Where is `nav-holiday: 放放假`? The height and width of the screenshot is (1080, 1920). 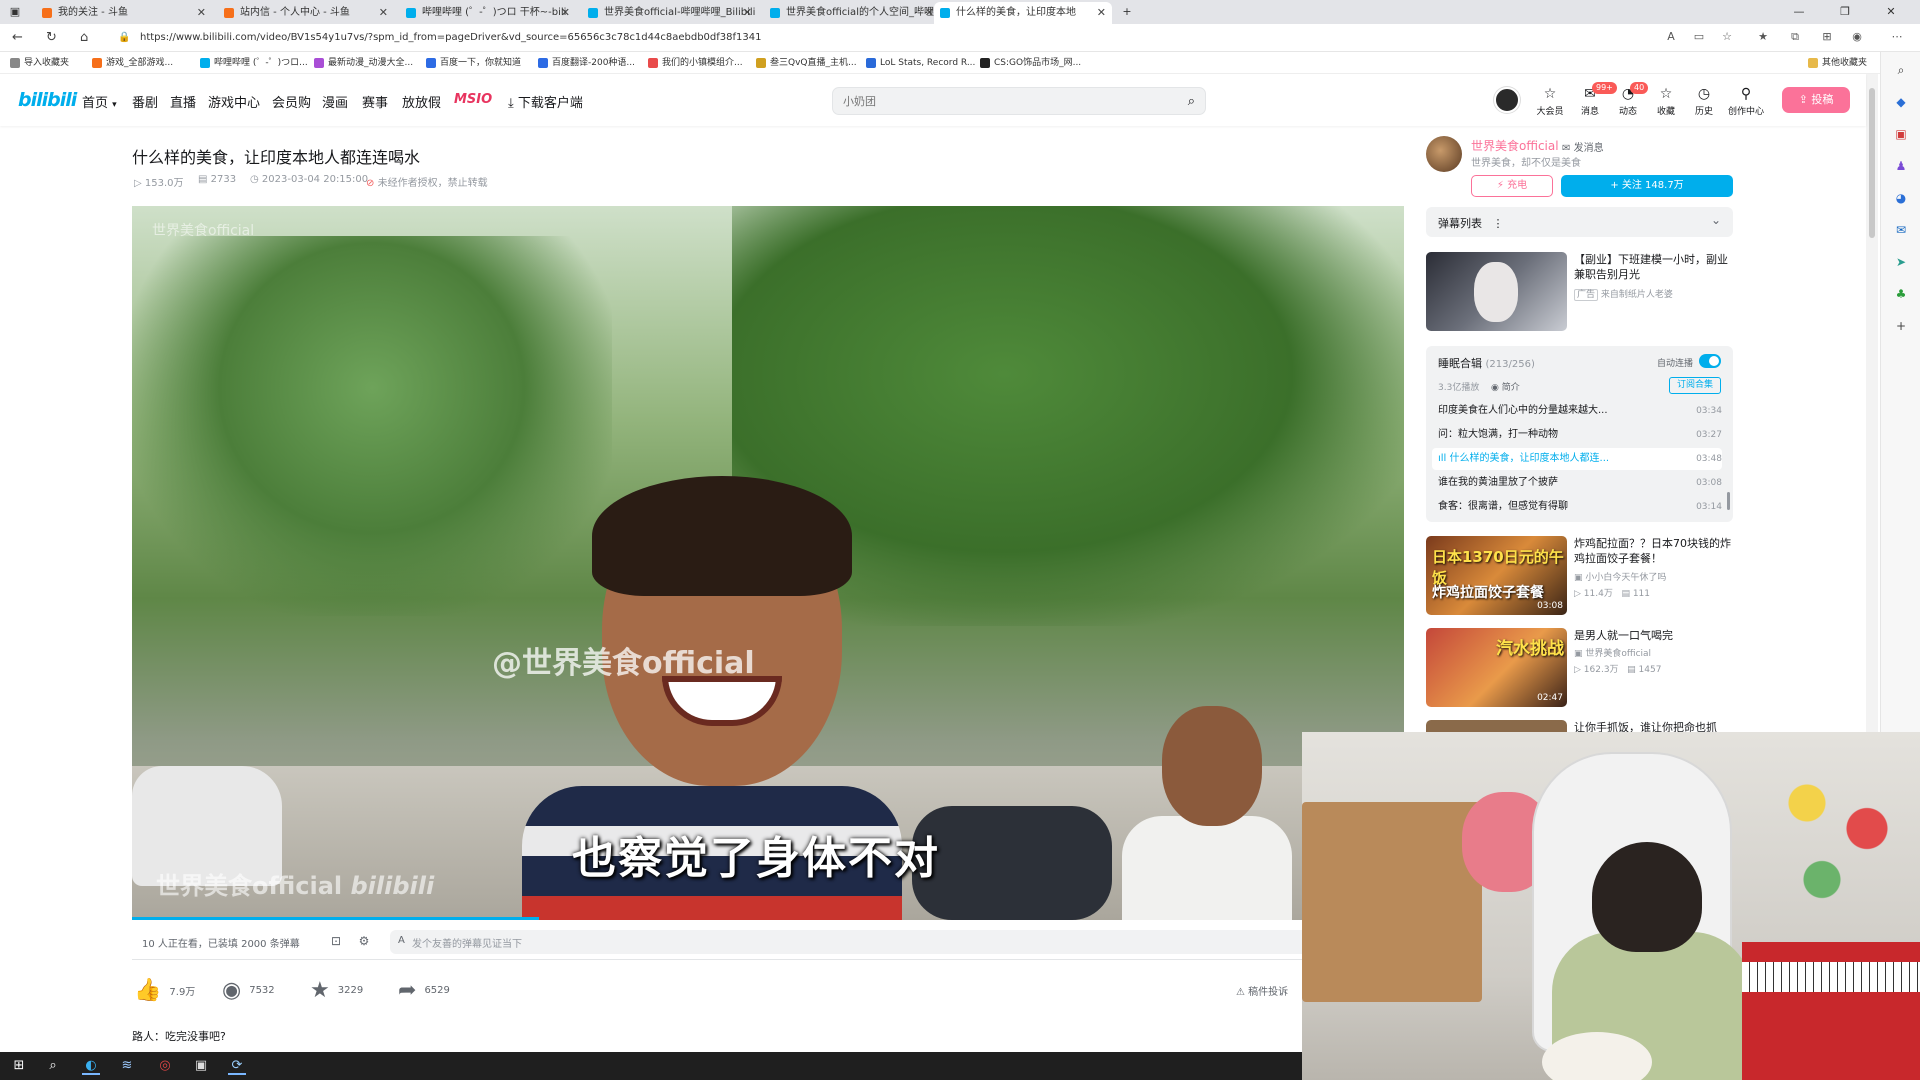 nav-holiday: 放放假 is located at coordinates (421, 101).